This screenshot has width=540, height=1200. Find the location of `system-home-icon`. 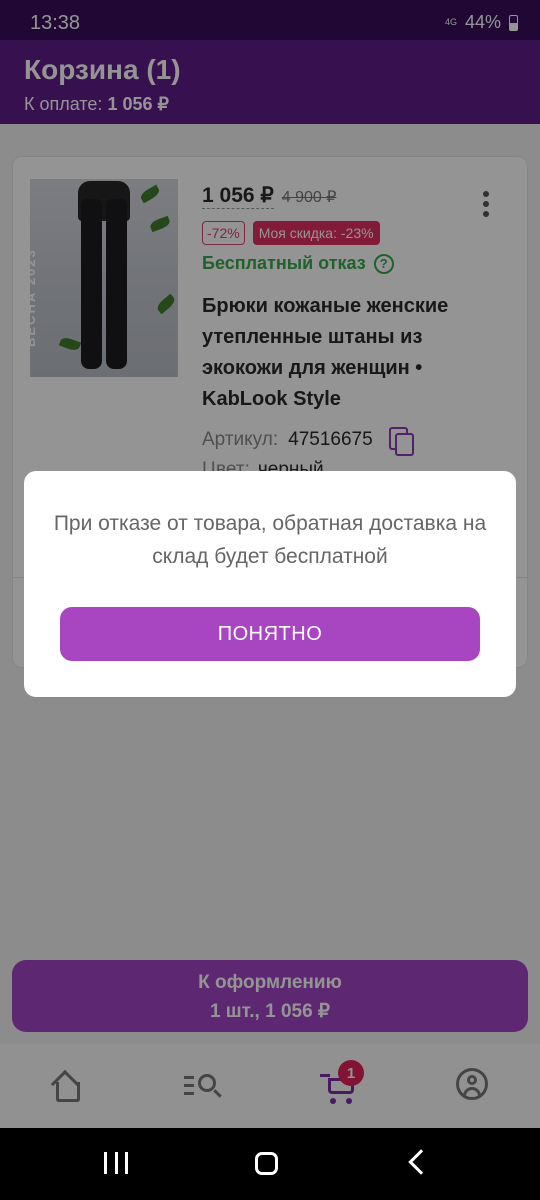

system-home-icon is located at coordinates (266, 1163).